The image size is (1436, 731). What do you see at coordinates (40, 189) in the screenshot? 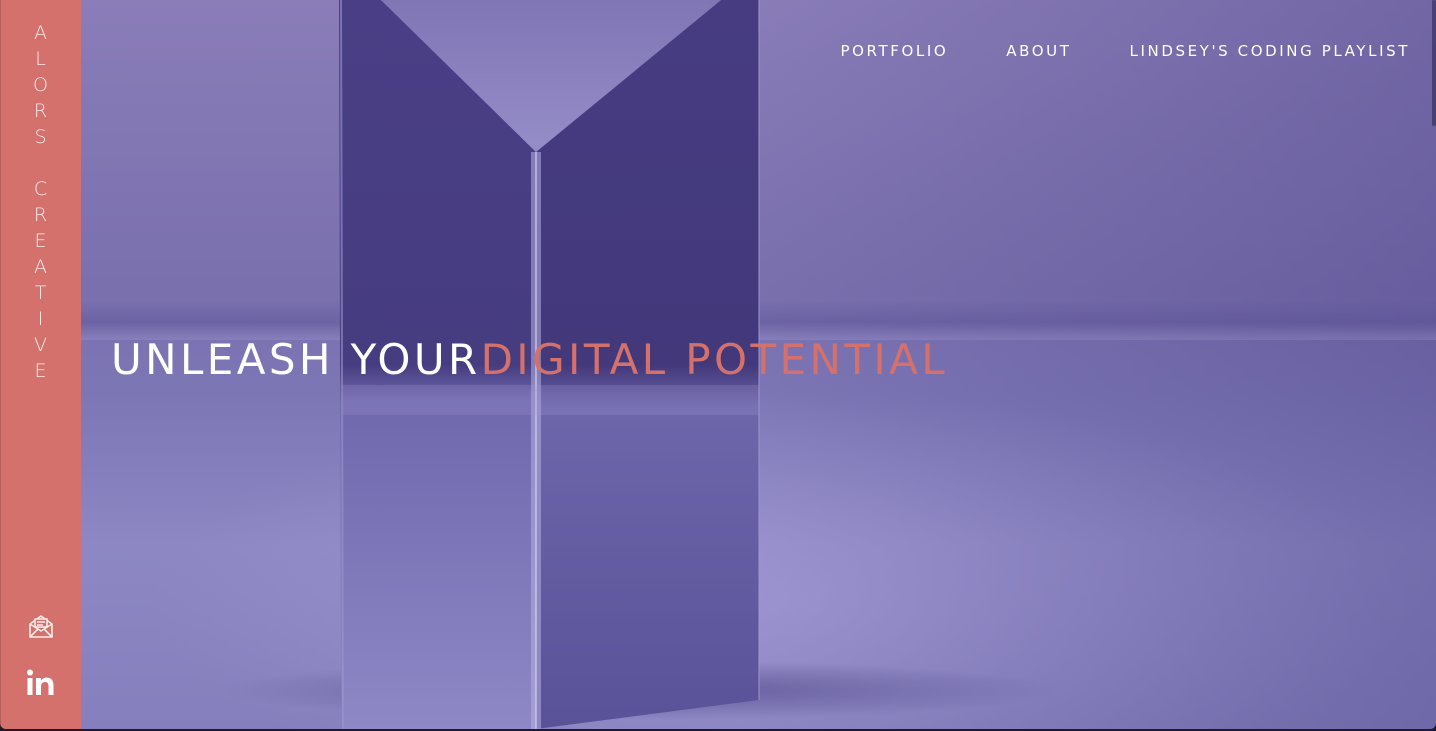
I see `brand-letter: C` at bounding box center [40, 189].